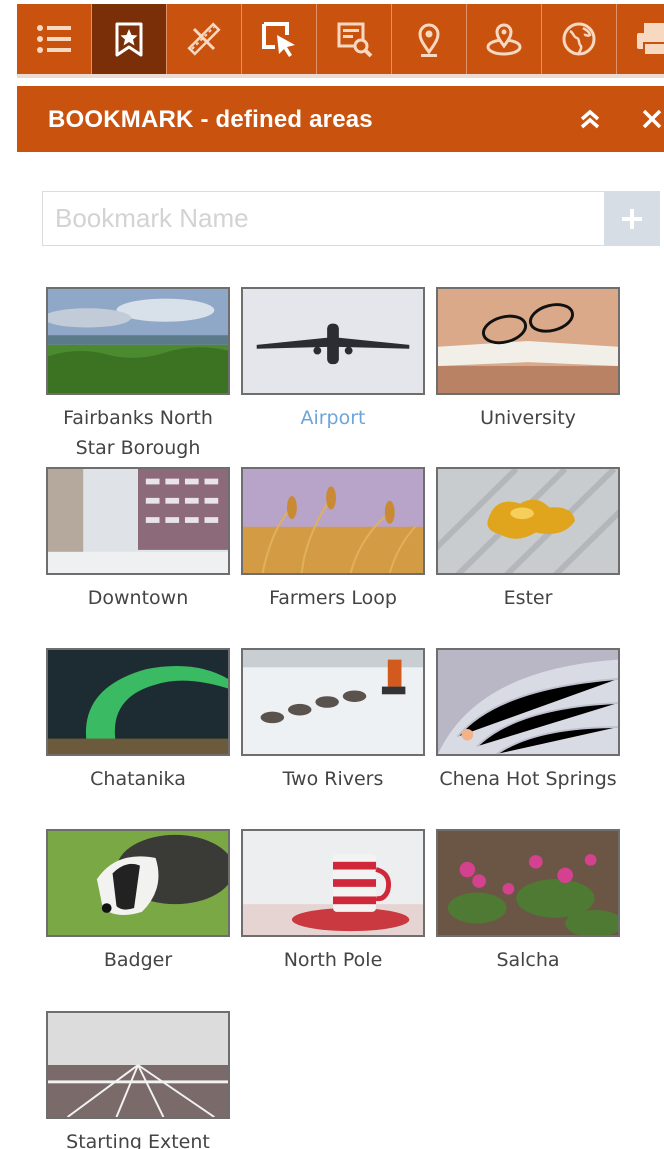  Describe the element at coordinates (333, 883) in the screenshot. I see `candy-mug-thumbnail` at that location.